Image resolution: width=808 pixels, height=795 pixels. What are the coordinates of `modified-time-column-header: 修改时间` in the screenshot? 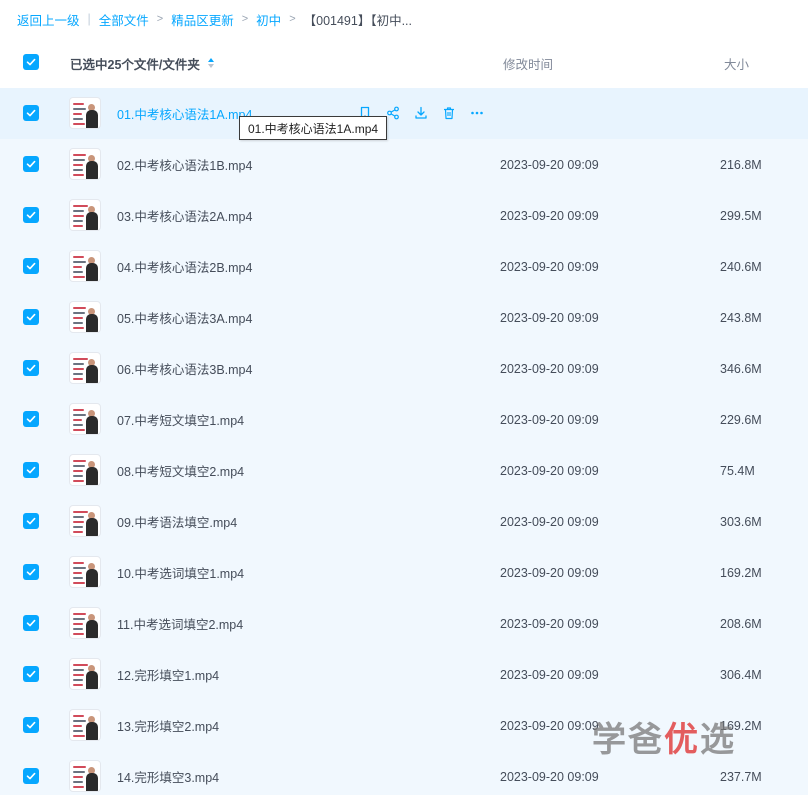 It's located at (528, 63).